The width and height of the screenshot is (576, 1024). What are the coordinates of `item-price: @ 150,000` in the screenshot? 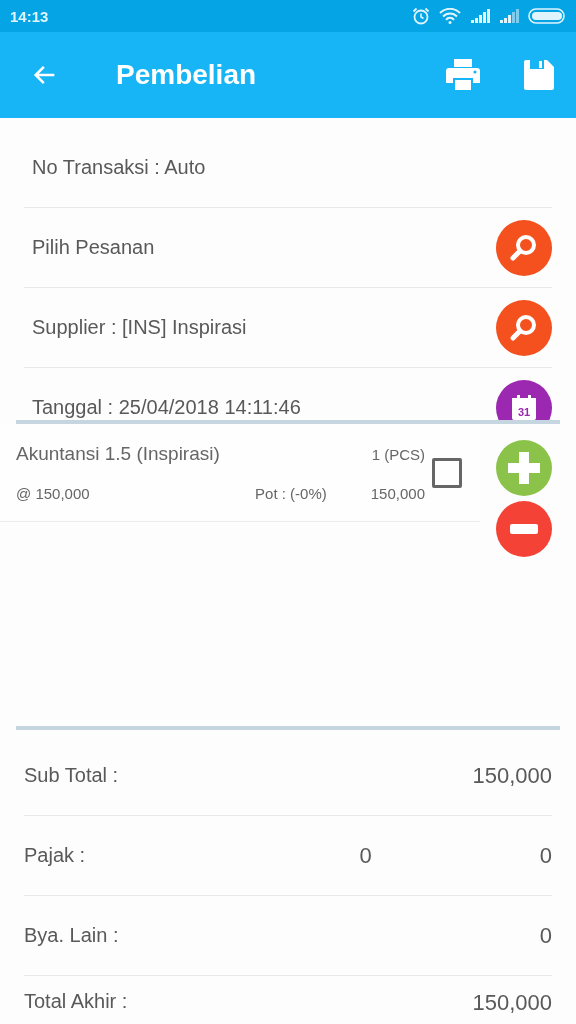 It's located at (53, 493).